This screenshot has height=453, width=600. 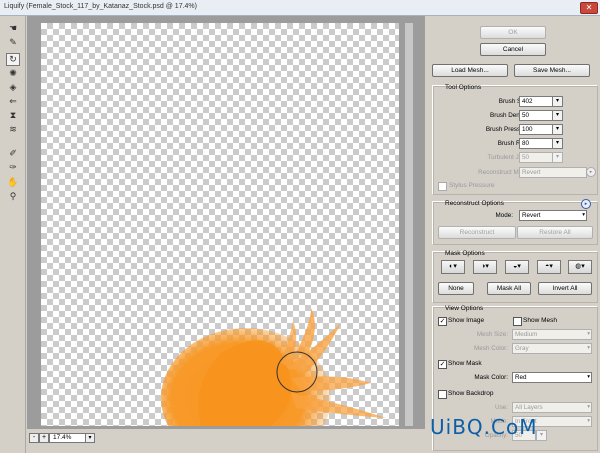 I want to click on mesh-size-value: Medium, so click(x=526, y=334).